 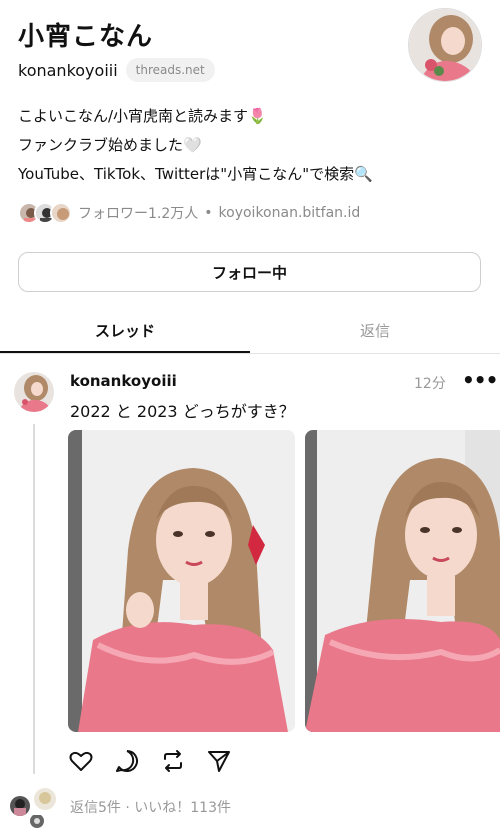 What do you see at coordinates (125, 331) in the screenshot?
I see `tab-threads: スレッド` at bounding box center [125, 331].